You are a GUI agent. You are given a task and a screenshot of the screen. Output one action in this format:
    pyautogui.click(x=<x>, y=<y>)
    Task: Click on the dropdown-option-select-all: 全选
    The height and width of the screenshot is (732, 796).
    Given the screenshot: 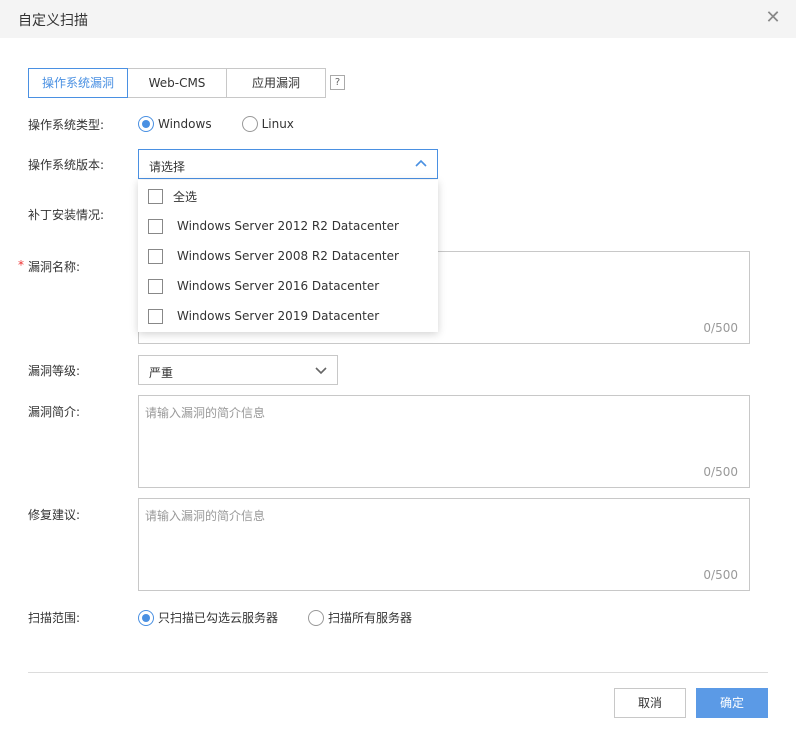 What is the action you would take?
    pyautogui.click(x=288, y=196)
    